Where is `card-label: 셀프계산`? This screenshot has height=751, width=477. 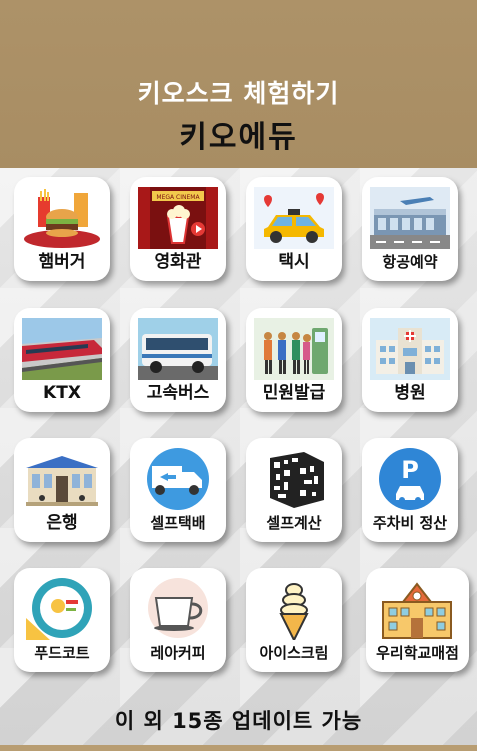
card-label: 셀프계산 is located at coordinates (294, 523).